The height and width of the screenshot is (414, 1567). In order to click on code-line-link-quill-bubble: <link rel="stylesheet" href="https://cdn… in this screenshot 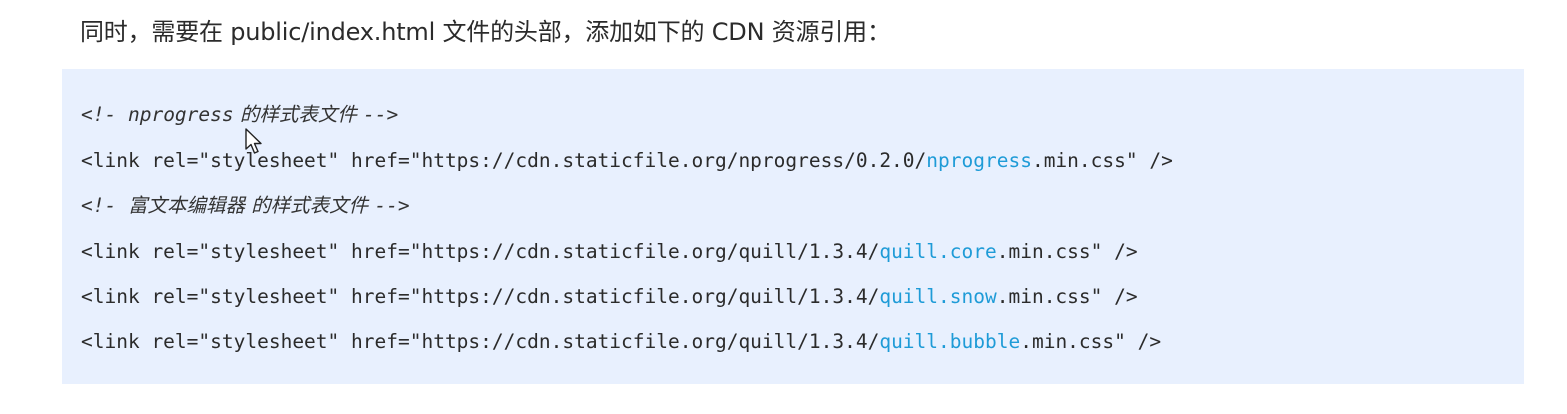, I will do `click(621, 342)`.